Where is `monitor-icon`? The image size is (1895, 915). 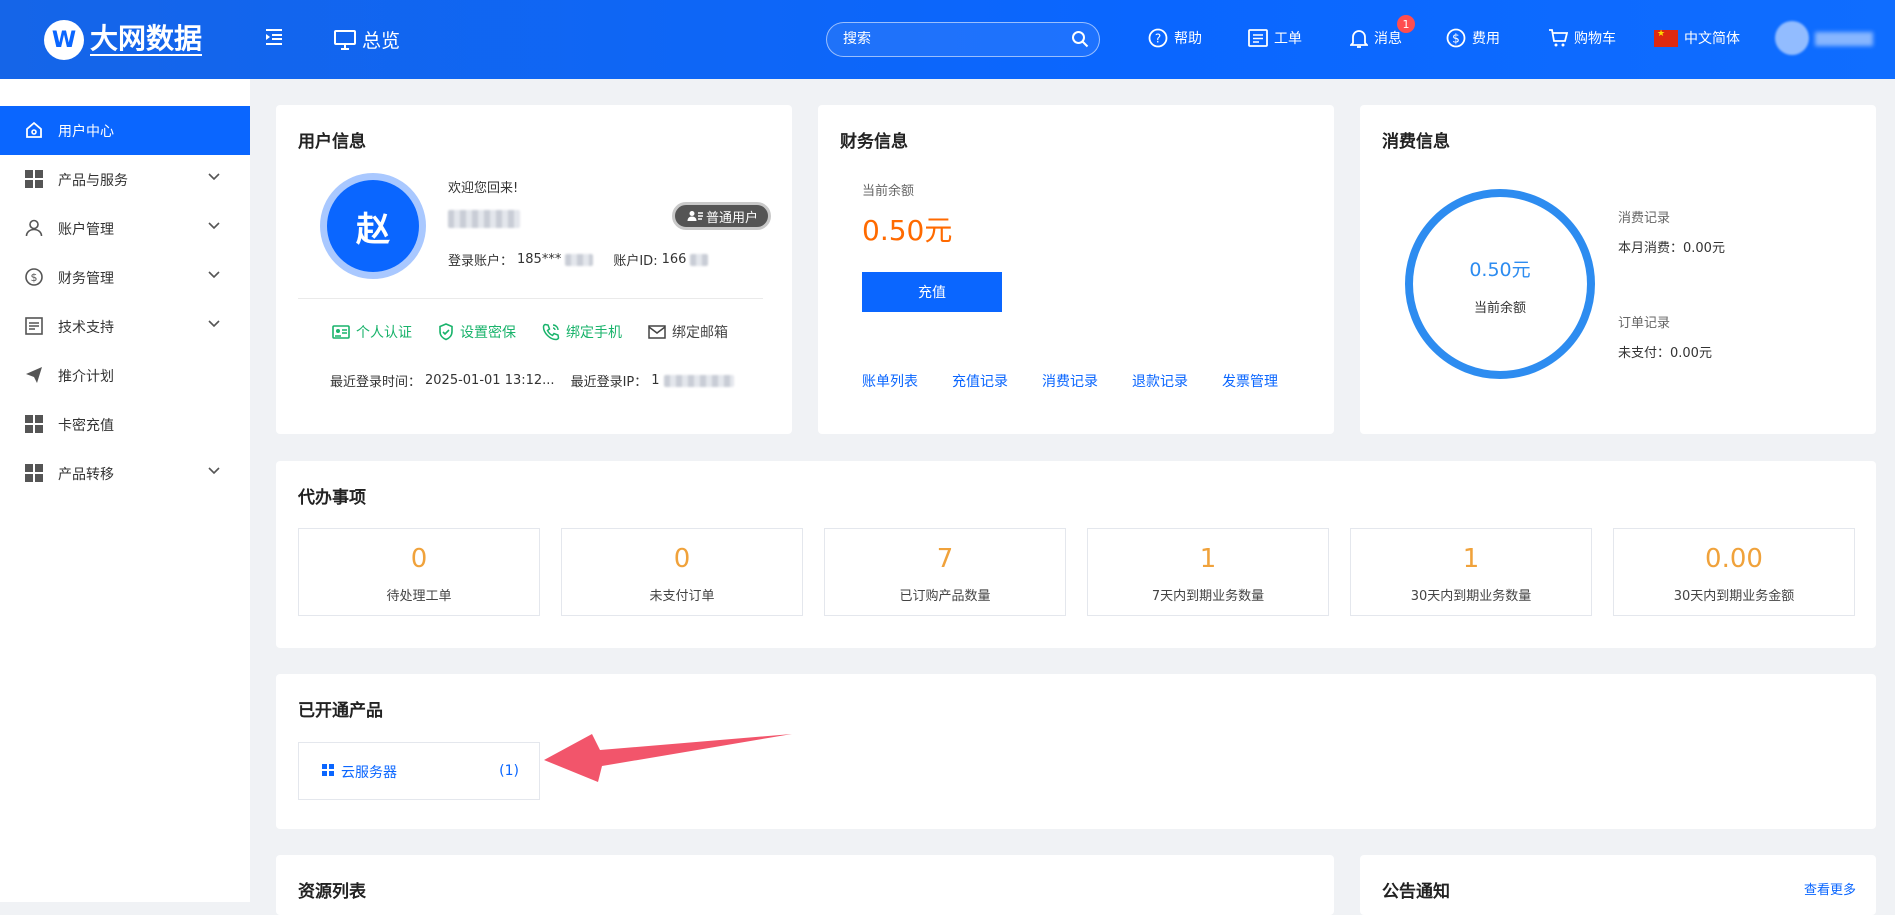 monitor-icon is located at coordinates (345, 39).